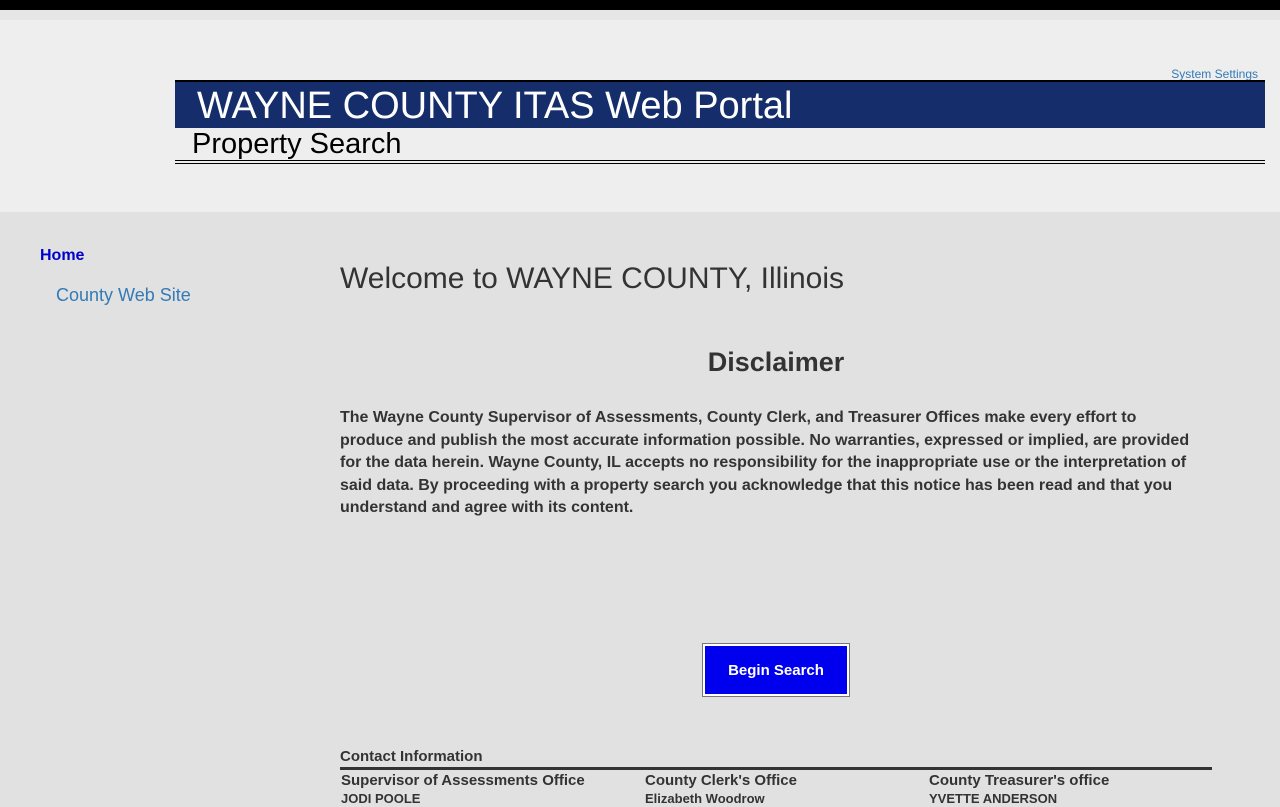 The width and height of the screenshot is (1280, 807). I want to click on welcome-heading: Welcome to WAYNE COUNTY, Illinois, so click(592, 278).